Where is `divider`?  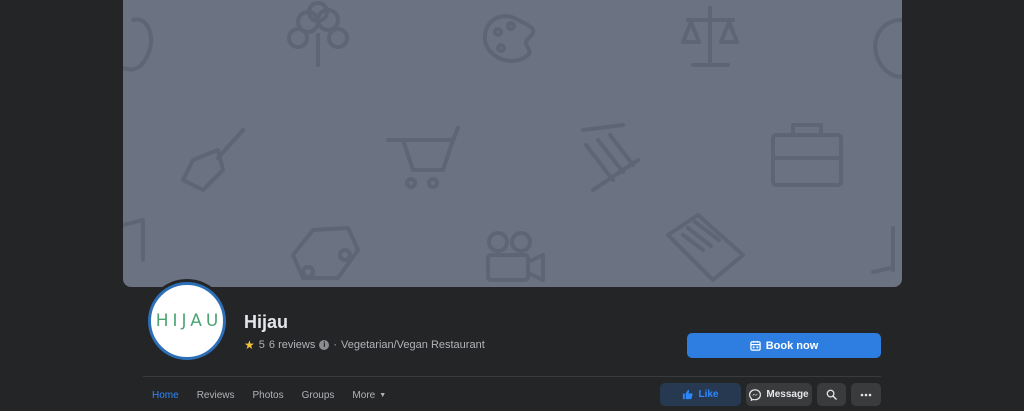 divider is located at coordinates (512, 376).